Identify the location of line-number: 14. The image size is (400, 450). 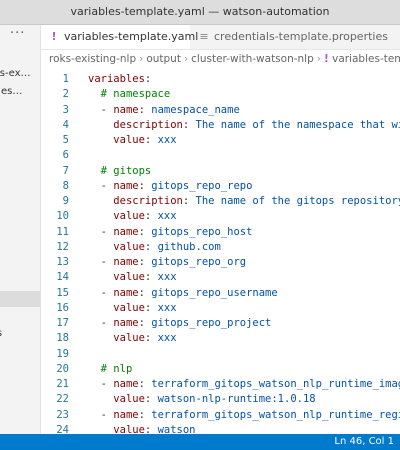
(62, 277).